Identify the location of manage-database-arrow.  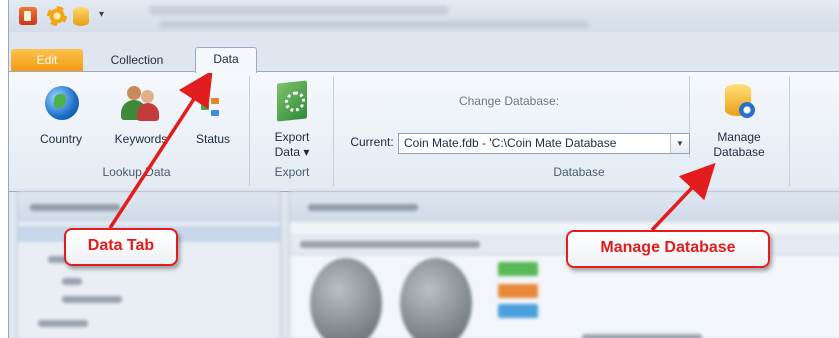
(683, 197).